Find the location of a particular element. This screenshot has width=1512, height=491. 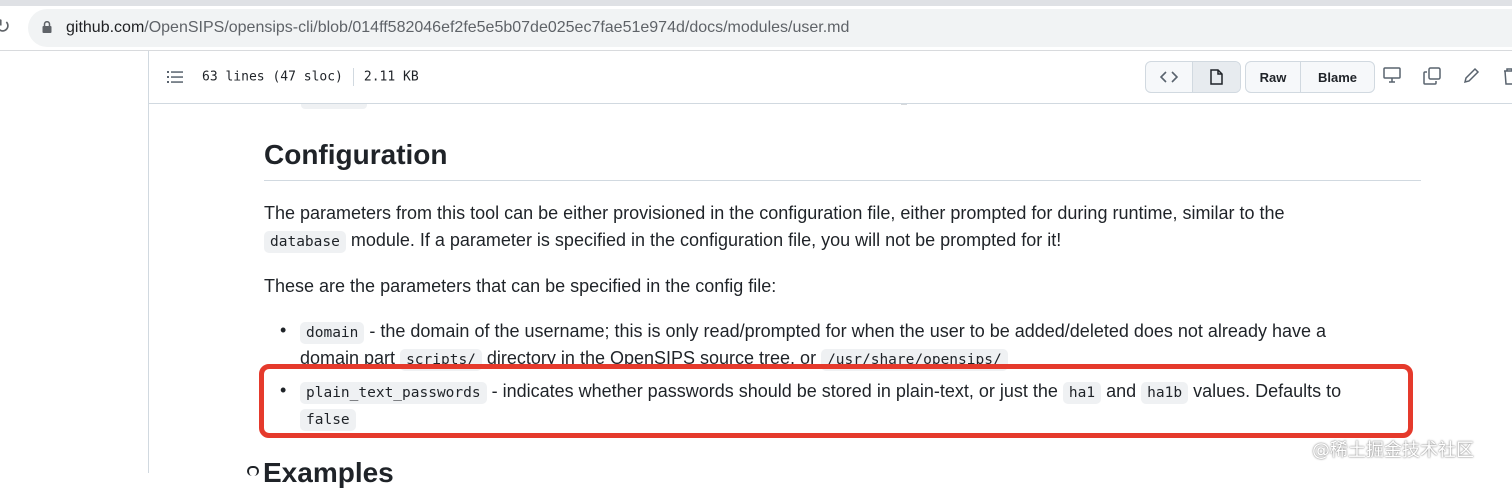

inline-code: plain_text_passwords is located at coordinates (393, 393).